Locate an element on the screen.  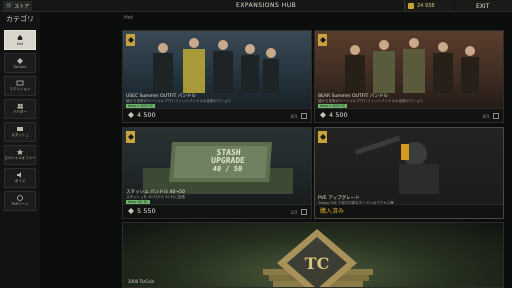
sidebar-item-label: アバター is located at coordinates (20, 112).